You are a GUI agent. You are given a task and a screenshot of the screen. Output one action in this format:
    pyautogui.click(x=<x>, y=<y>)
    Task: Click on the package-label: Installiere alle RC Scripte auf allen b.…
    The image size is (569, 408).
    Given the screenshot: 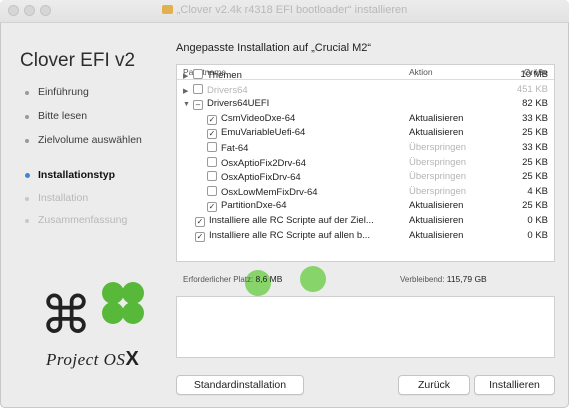 What is the action you would take?
    pyautogui.click(x=290, y=235)
    